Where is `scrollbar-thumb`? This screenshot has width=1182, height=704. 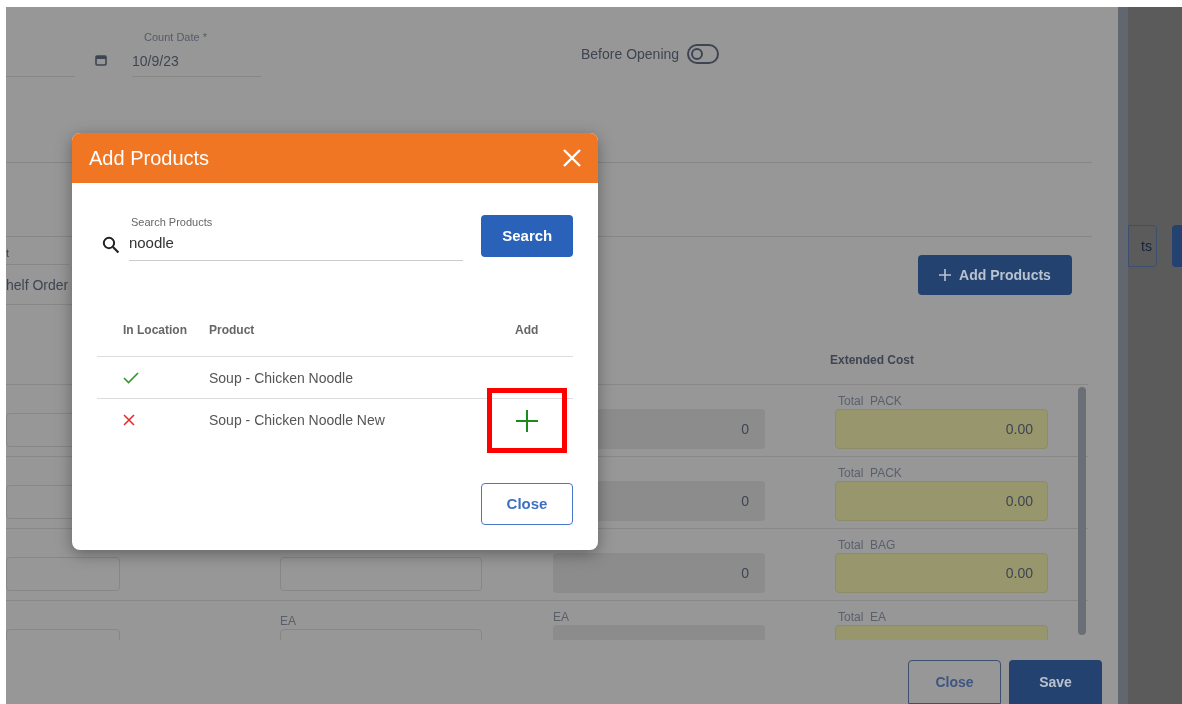
scrollbar-thumb is located at coordinates (1082, 511).